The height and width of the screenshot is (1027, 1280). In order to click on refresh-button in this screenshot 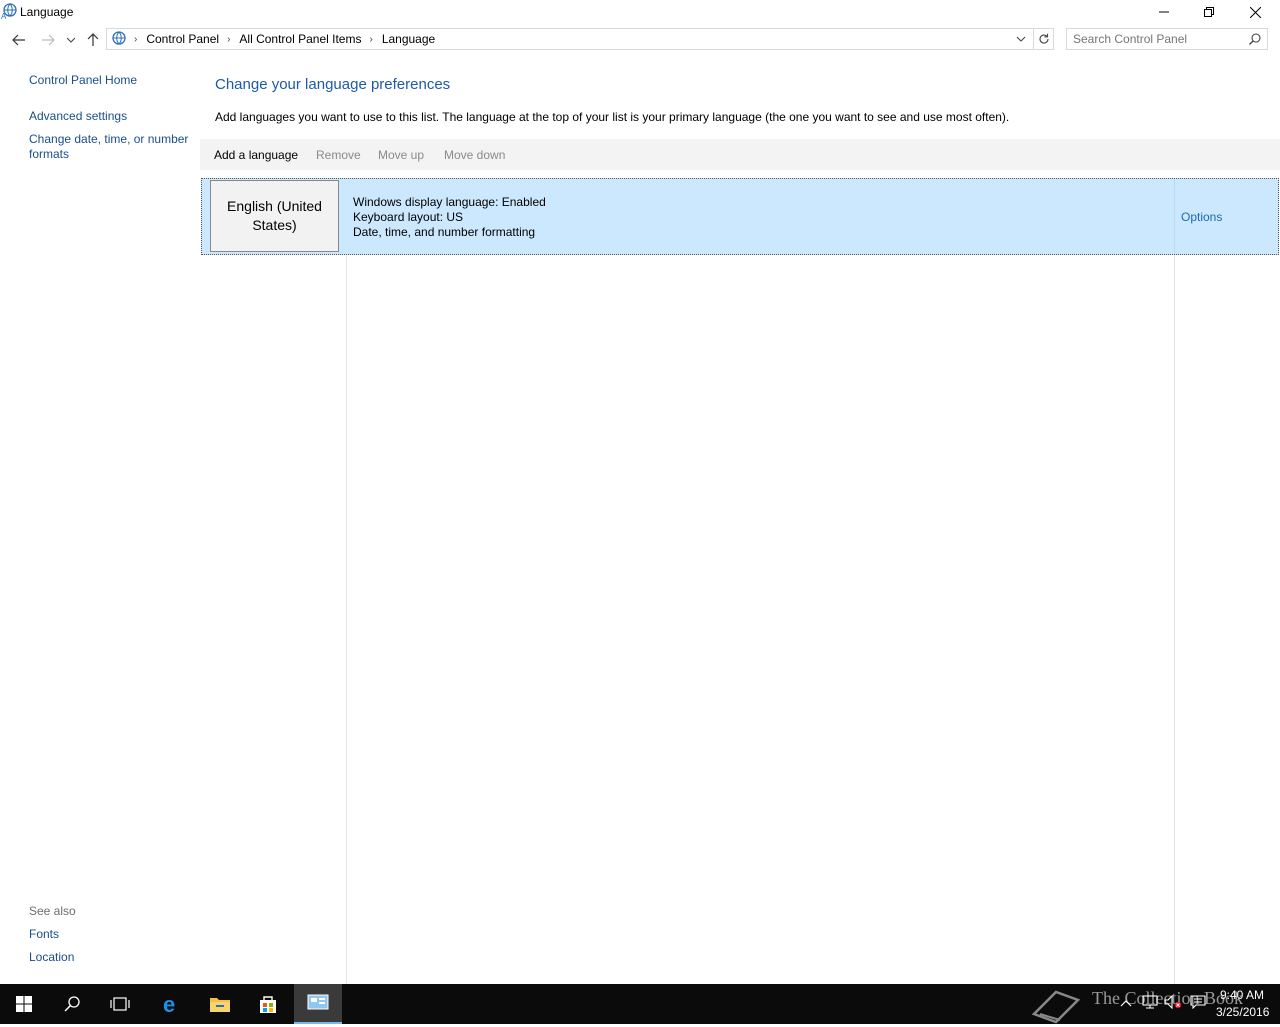, I will do `click(1044, 39)`.